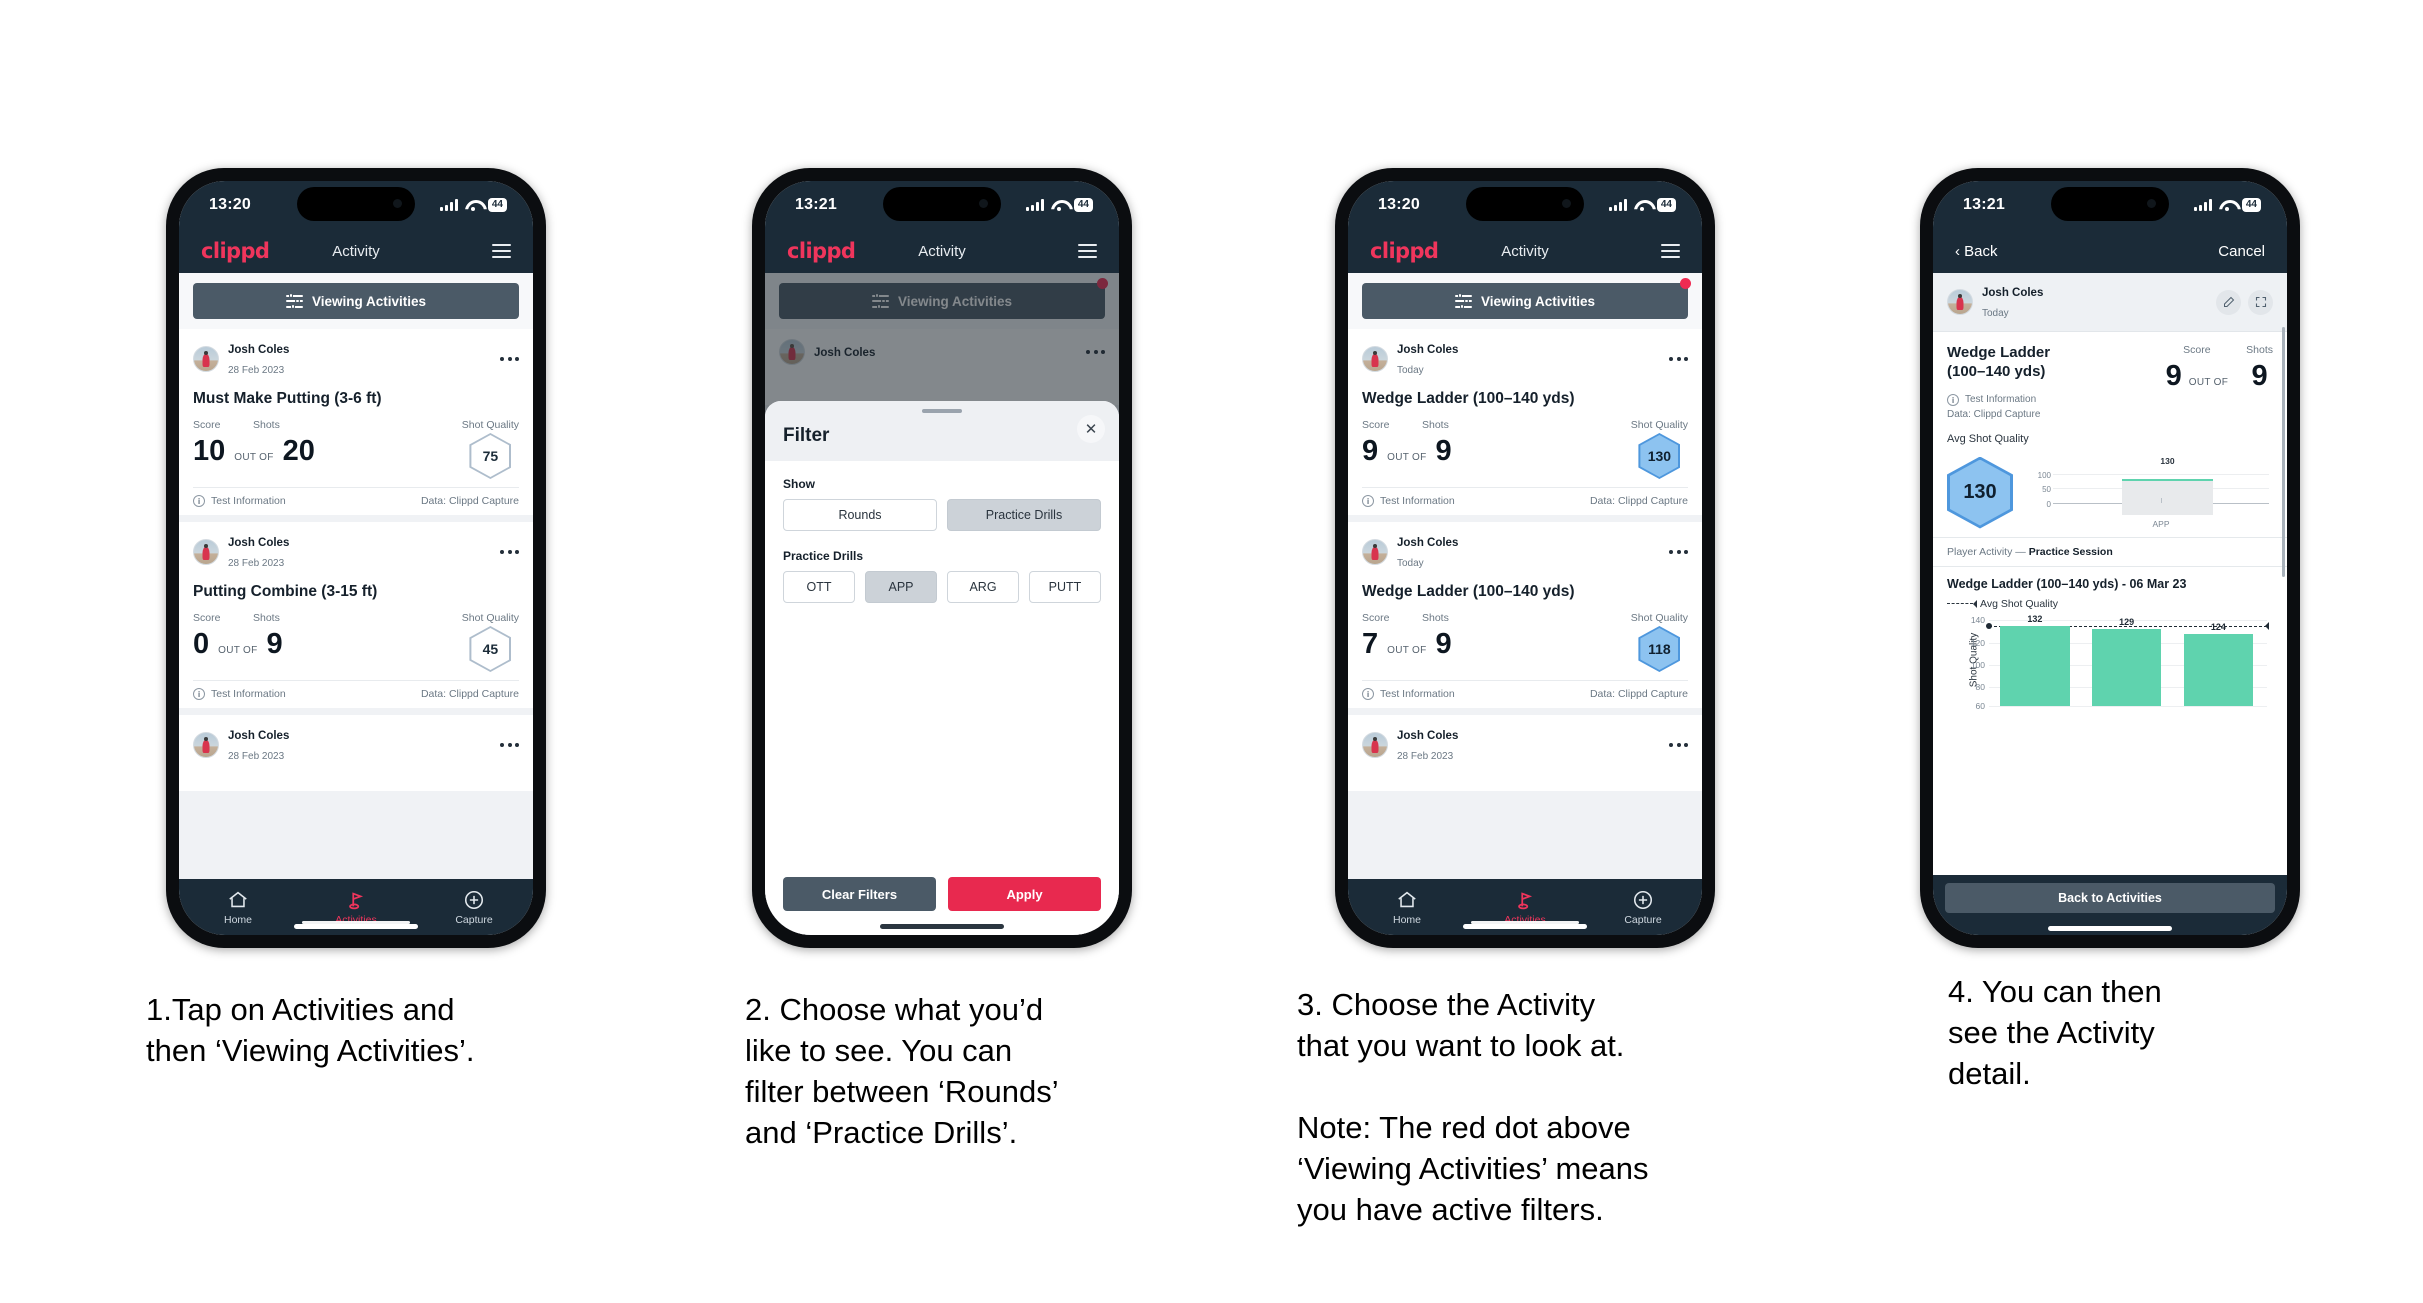  Describe the element at coordinates (1024, 894) in the screenshot. I see `apply-button: Apply` at that location.